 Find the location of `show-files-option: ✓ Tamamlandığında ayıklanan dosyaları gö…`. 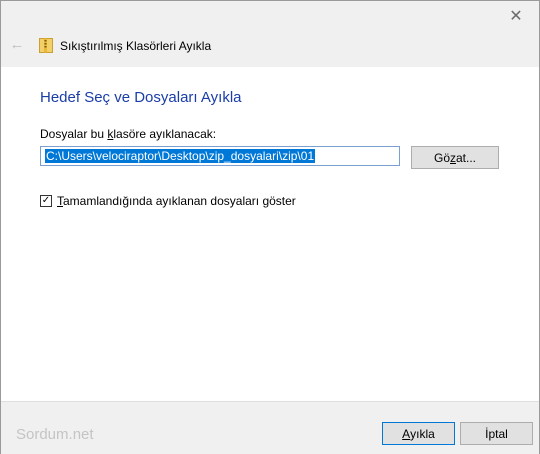

show-files-option: ✓ Tamamlandığında ayıklanan dosyaları gö… is located at coordinates (168, 201).